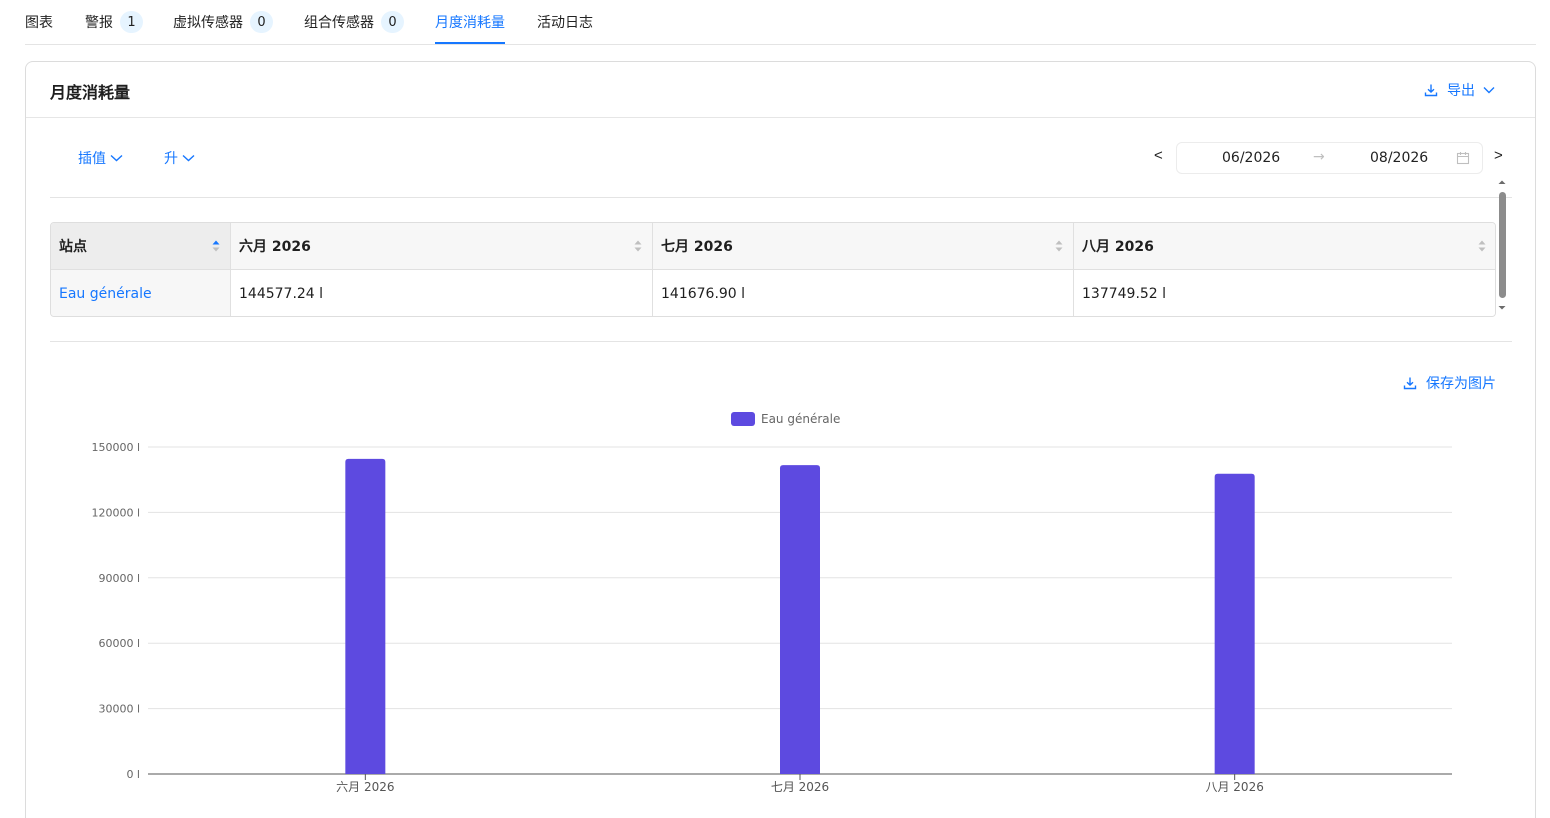  I want to click on count-badge: 1, so click(131, 22).